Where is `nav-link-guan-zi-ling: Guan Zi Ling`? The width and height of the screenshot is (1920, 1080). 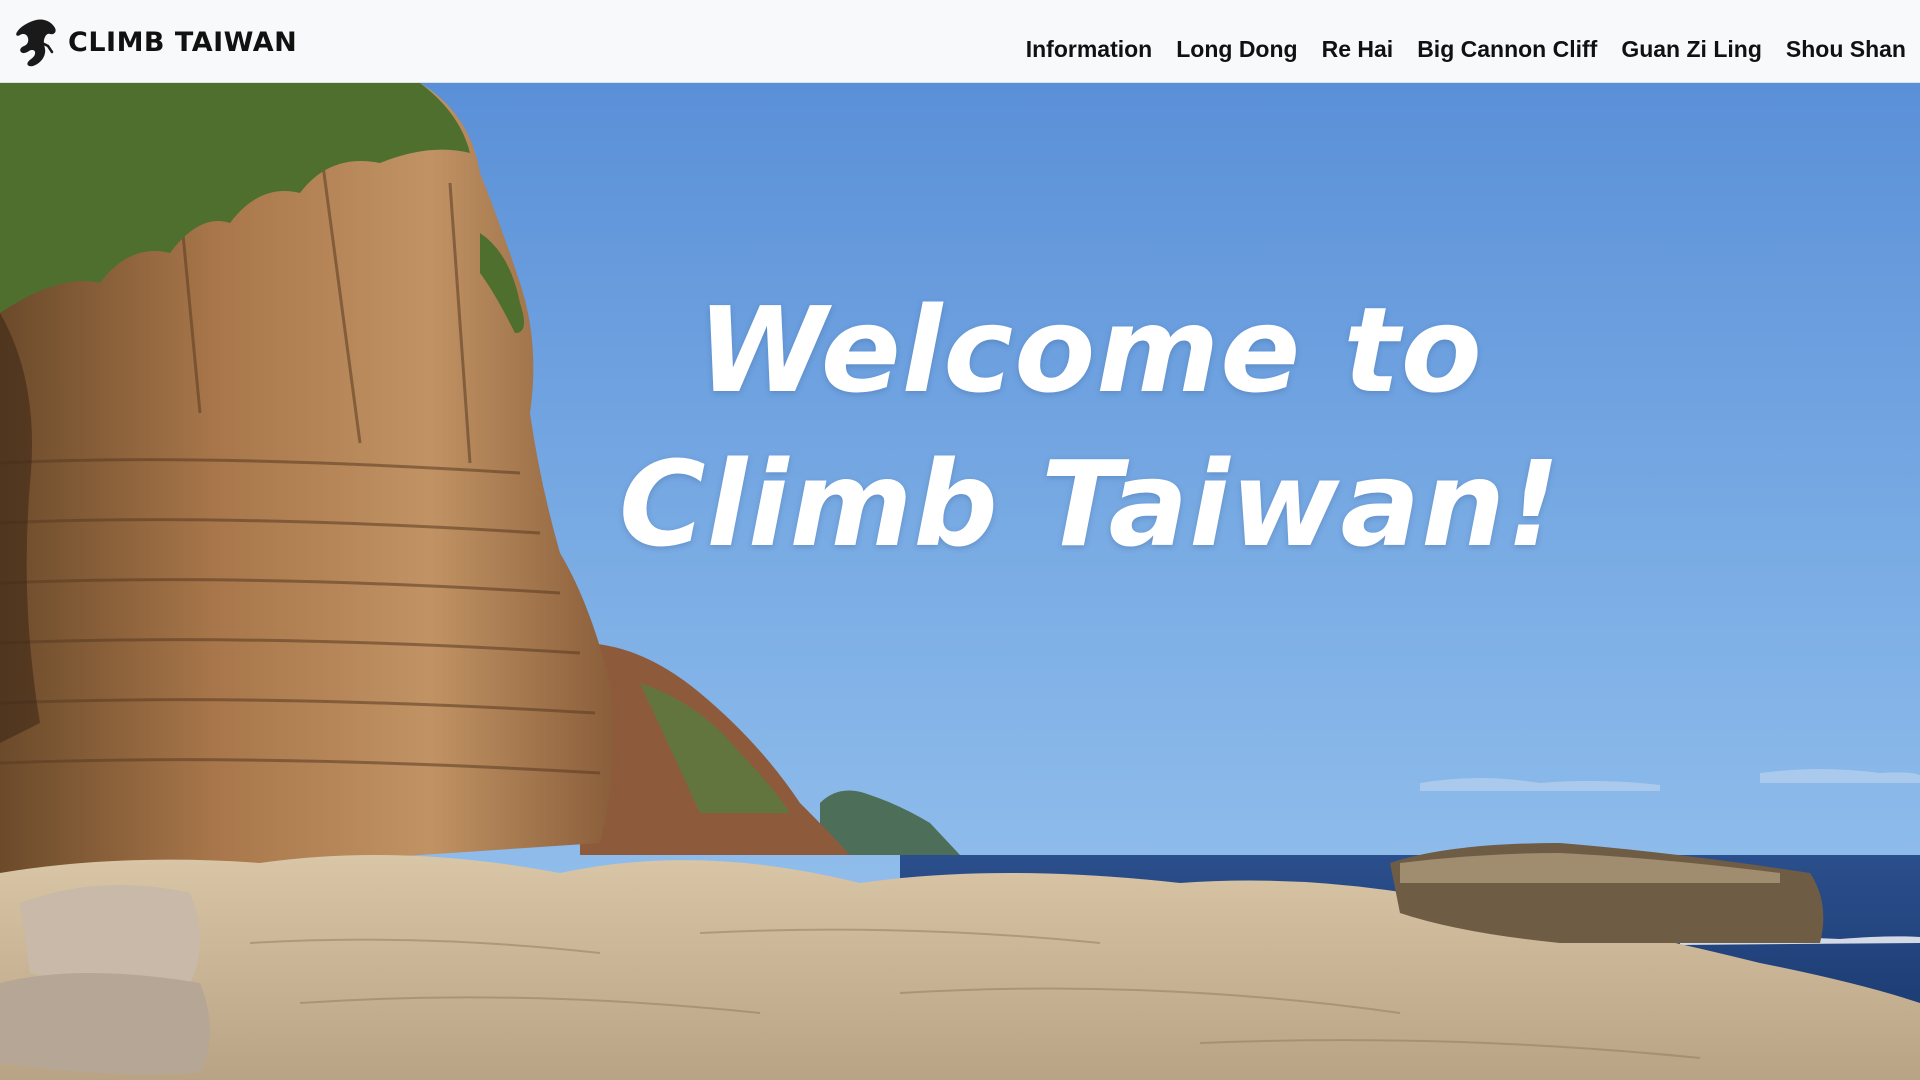
nav-link-guan-zi-ling: Guan Zi Ling is located at coordinates (1691, 49).